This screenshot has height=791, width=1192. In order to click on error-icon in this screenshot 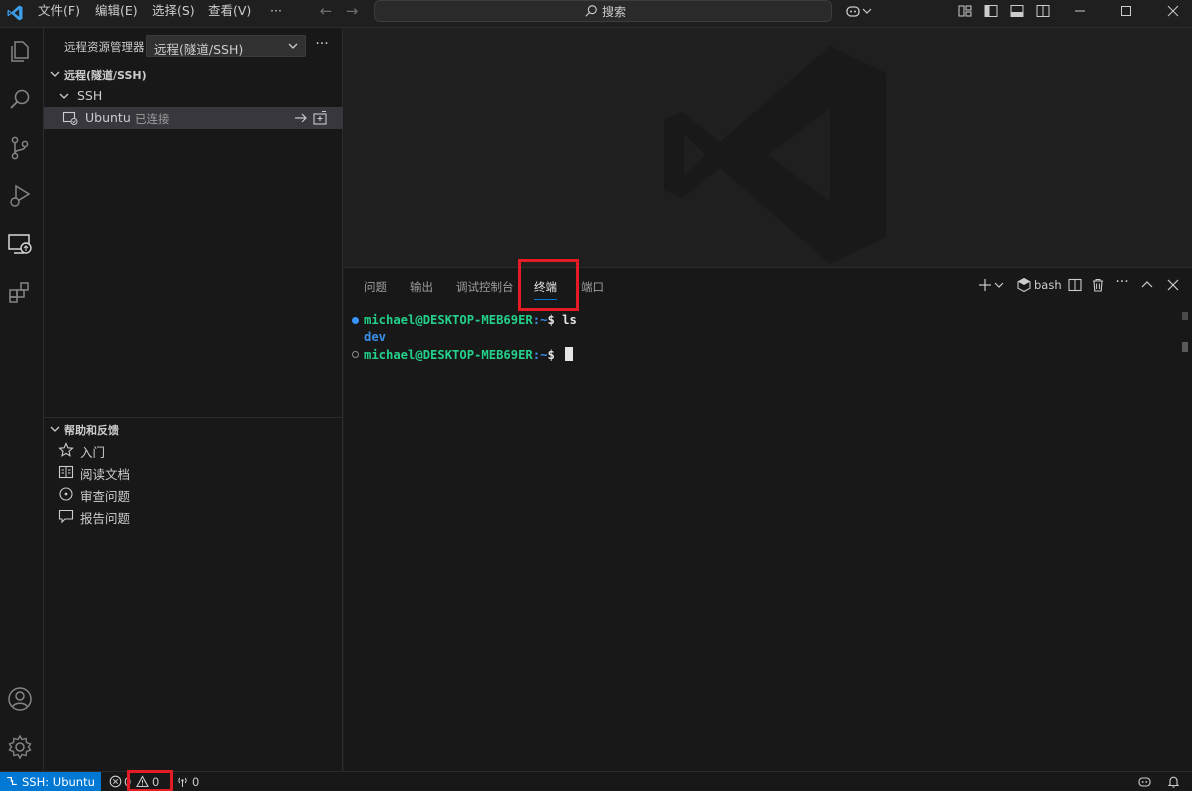, I will do `click(115, 781)`.